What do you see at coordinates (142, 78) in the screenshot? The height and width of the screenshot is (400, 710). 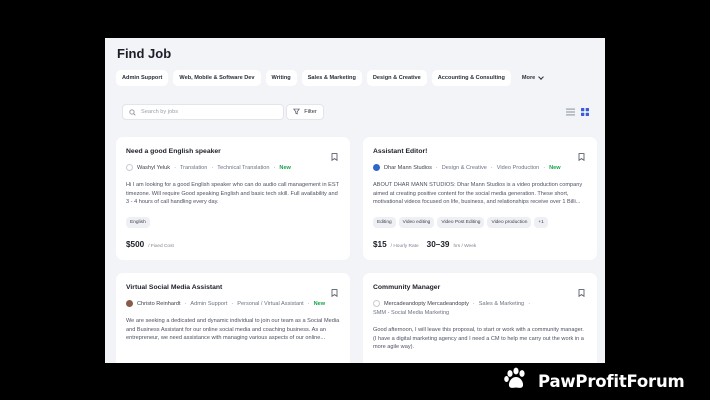 I see `category-chip-admin-support: Admin Support` at bounding box center [142, 78].